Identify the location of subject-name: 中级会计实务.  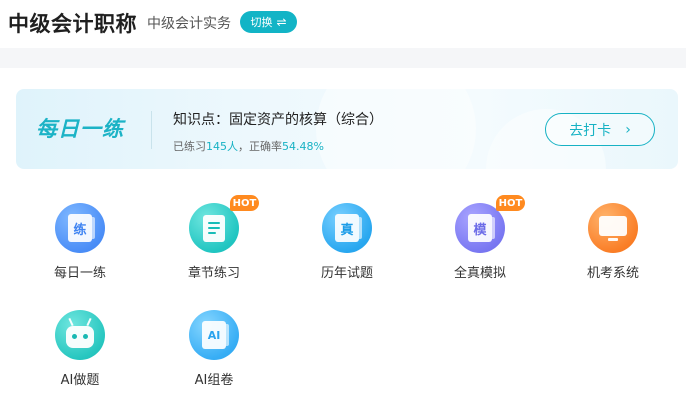
(189, 24).